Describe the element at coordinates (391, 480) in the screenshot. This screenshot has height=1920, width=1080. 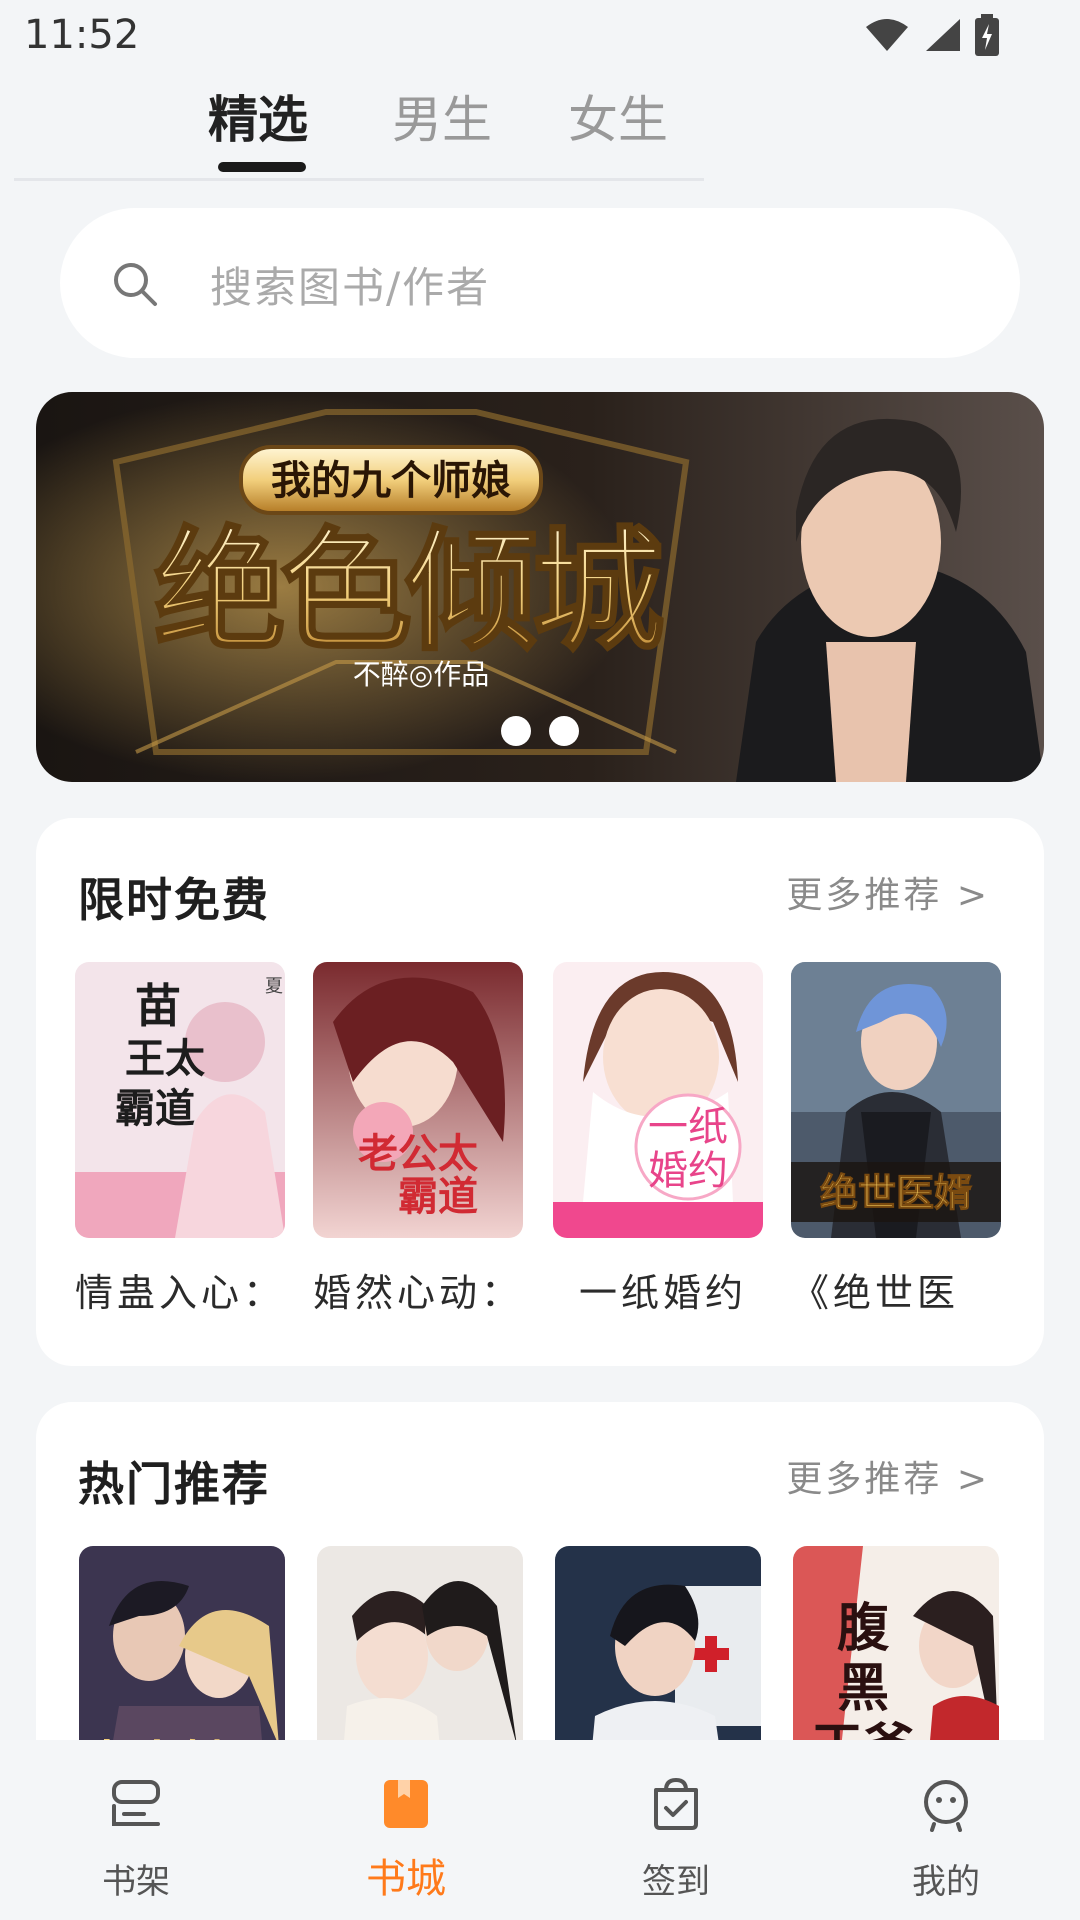
I see `banner-subtitle: 我的九个师娘` at that location.